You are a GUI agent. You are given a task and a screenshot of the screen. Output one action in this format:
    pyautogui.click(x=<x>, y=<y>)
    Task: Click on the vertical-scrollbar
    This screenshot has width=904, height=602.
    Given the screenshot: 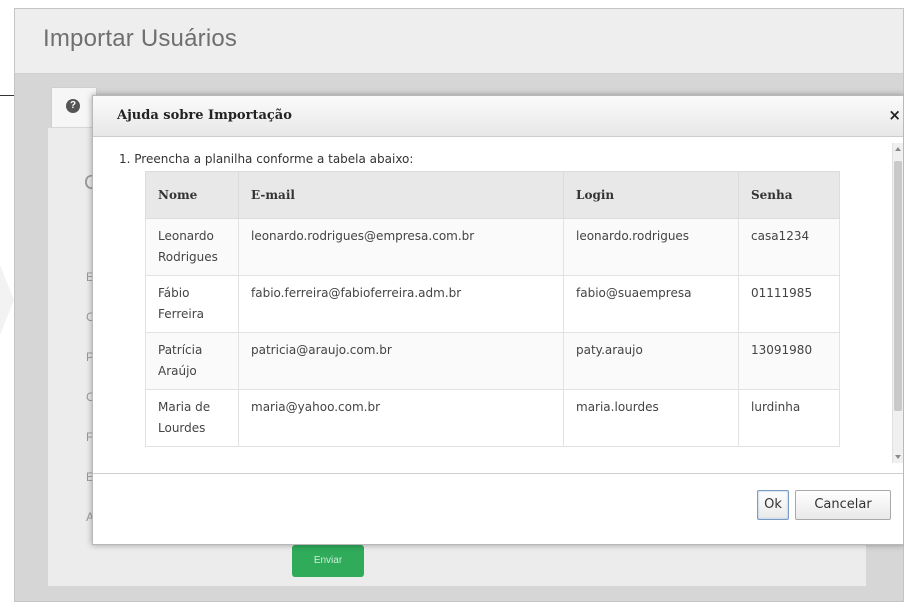 What is the action you would take?
    pyautogui.click(x=897, y=303)
    